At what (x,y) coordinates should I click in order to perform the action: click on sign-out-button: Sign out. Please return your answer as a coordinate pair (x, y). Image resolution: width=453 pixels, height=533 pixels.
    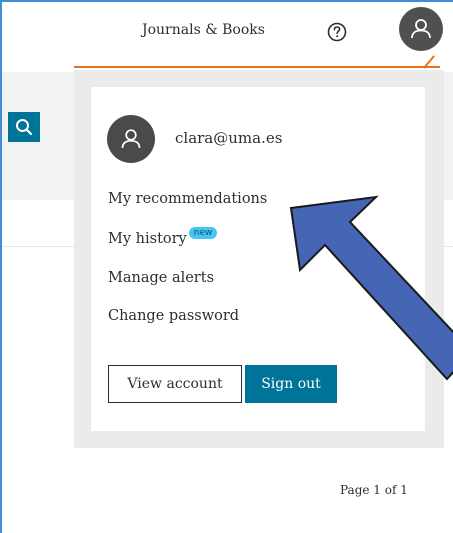
    Looking at the image, I should click on (291, 384).